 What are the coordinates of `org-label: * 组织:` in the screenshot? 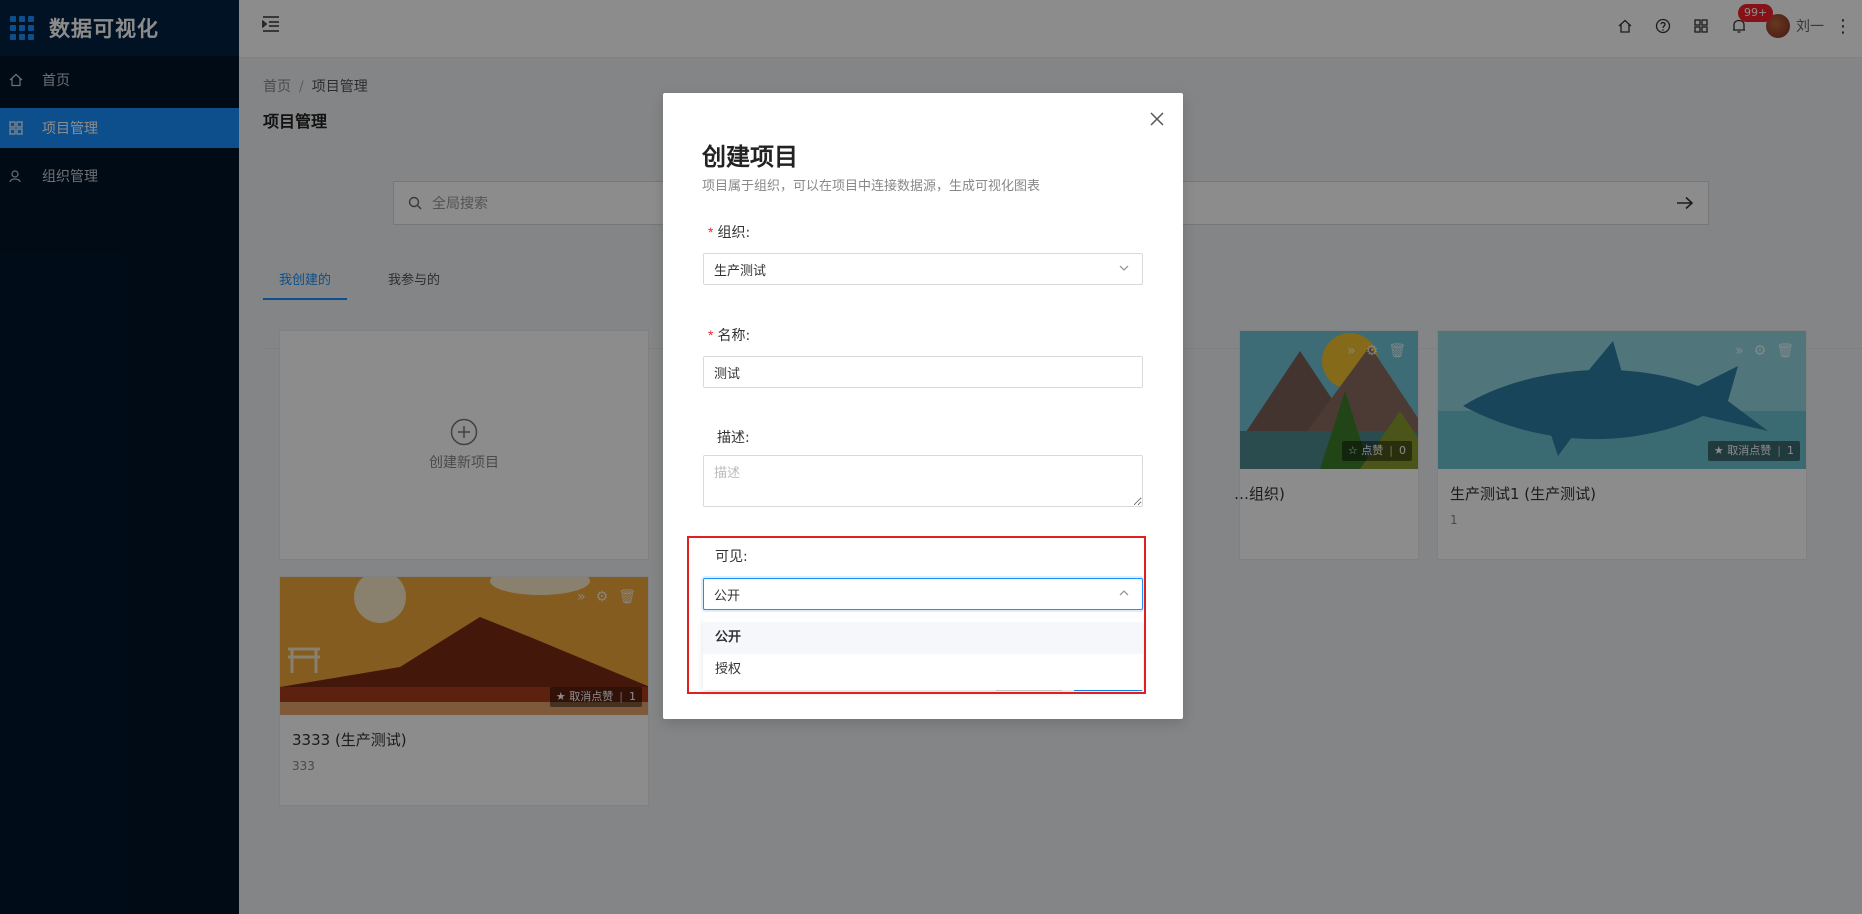 It's located at (729, 232).